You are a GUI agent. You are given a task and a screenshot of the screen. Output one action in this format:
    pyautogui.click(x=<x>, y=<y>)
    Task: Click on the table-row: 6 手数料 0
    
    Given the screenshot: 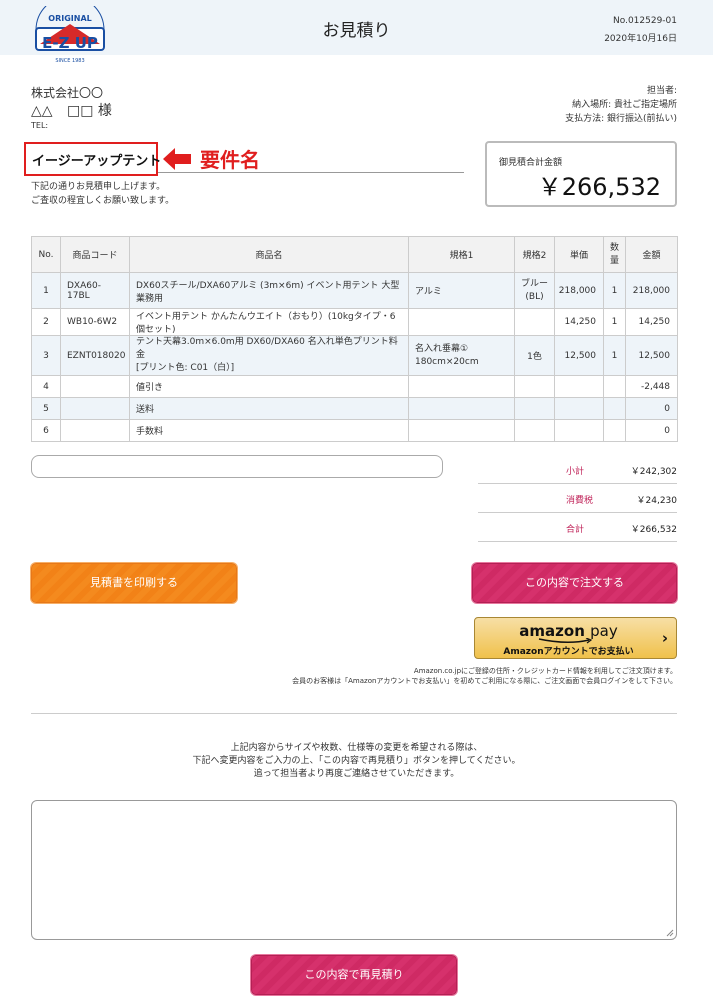 What is the action you would take?
    pyautogui.click(x=354, y=430)
    